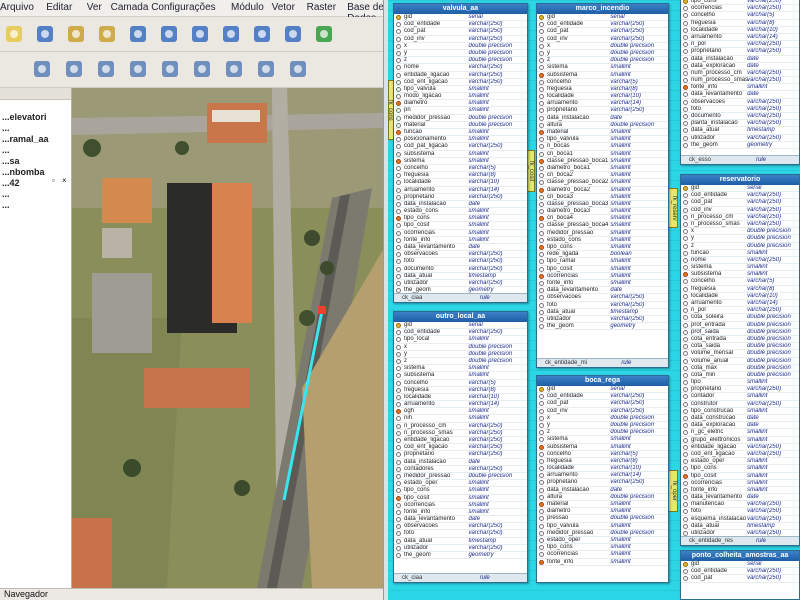 The width and height of the screenshot is (800, 600). Describe the element at coordinates (460, 469) in the screenshot. I see `column-row: contadores varchar(250)` at that location.